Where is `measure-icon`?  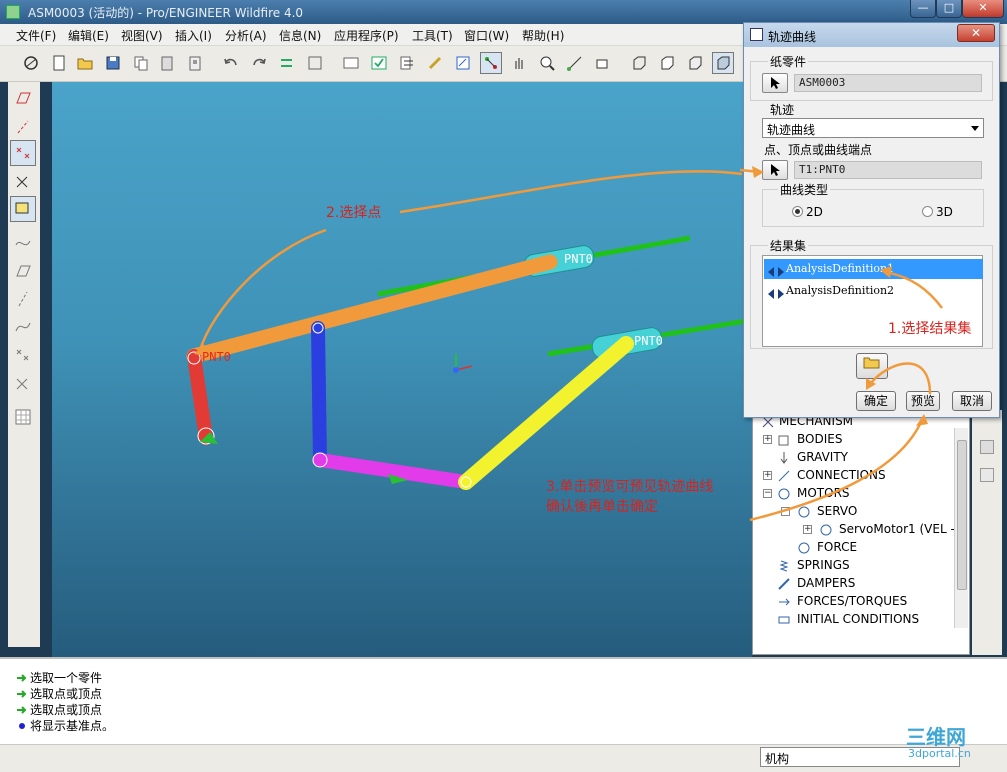 measure-icon is located at coordinates (575, 63).